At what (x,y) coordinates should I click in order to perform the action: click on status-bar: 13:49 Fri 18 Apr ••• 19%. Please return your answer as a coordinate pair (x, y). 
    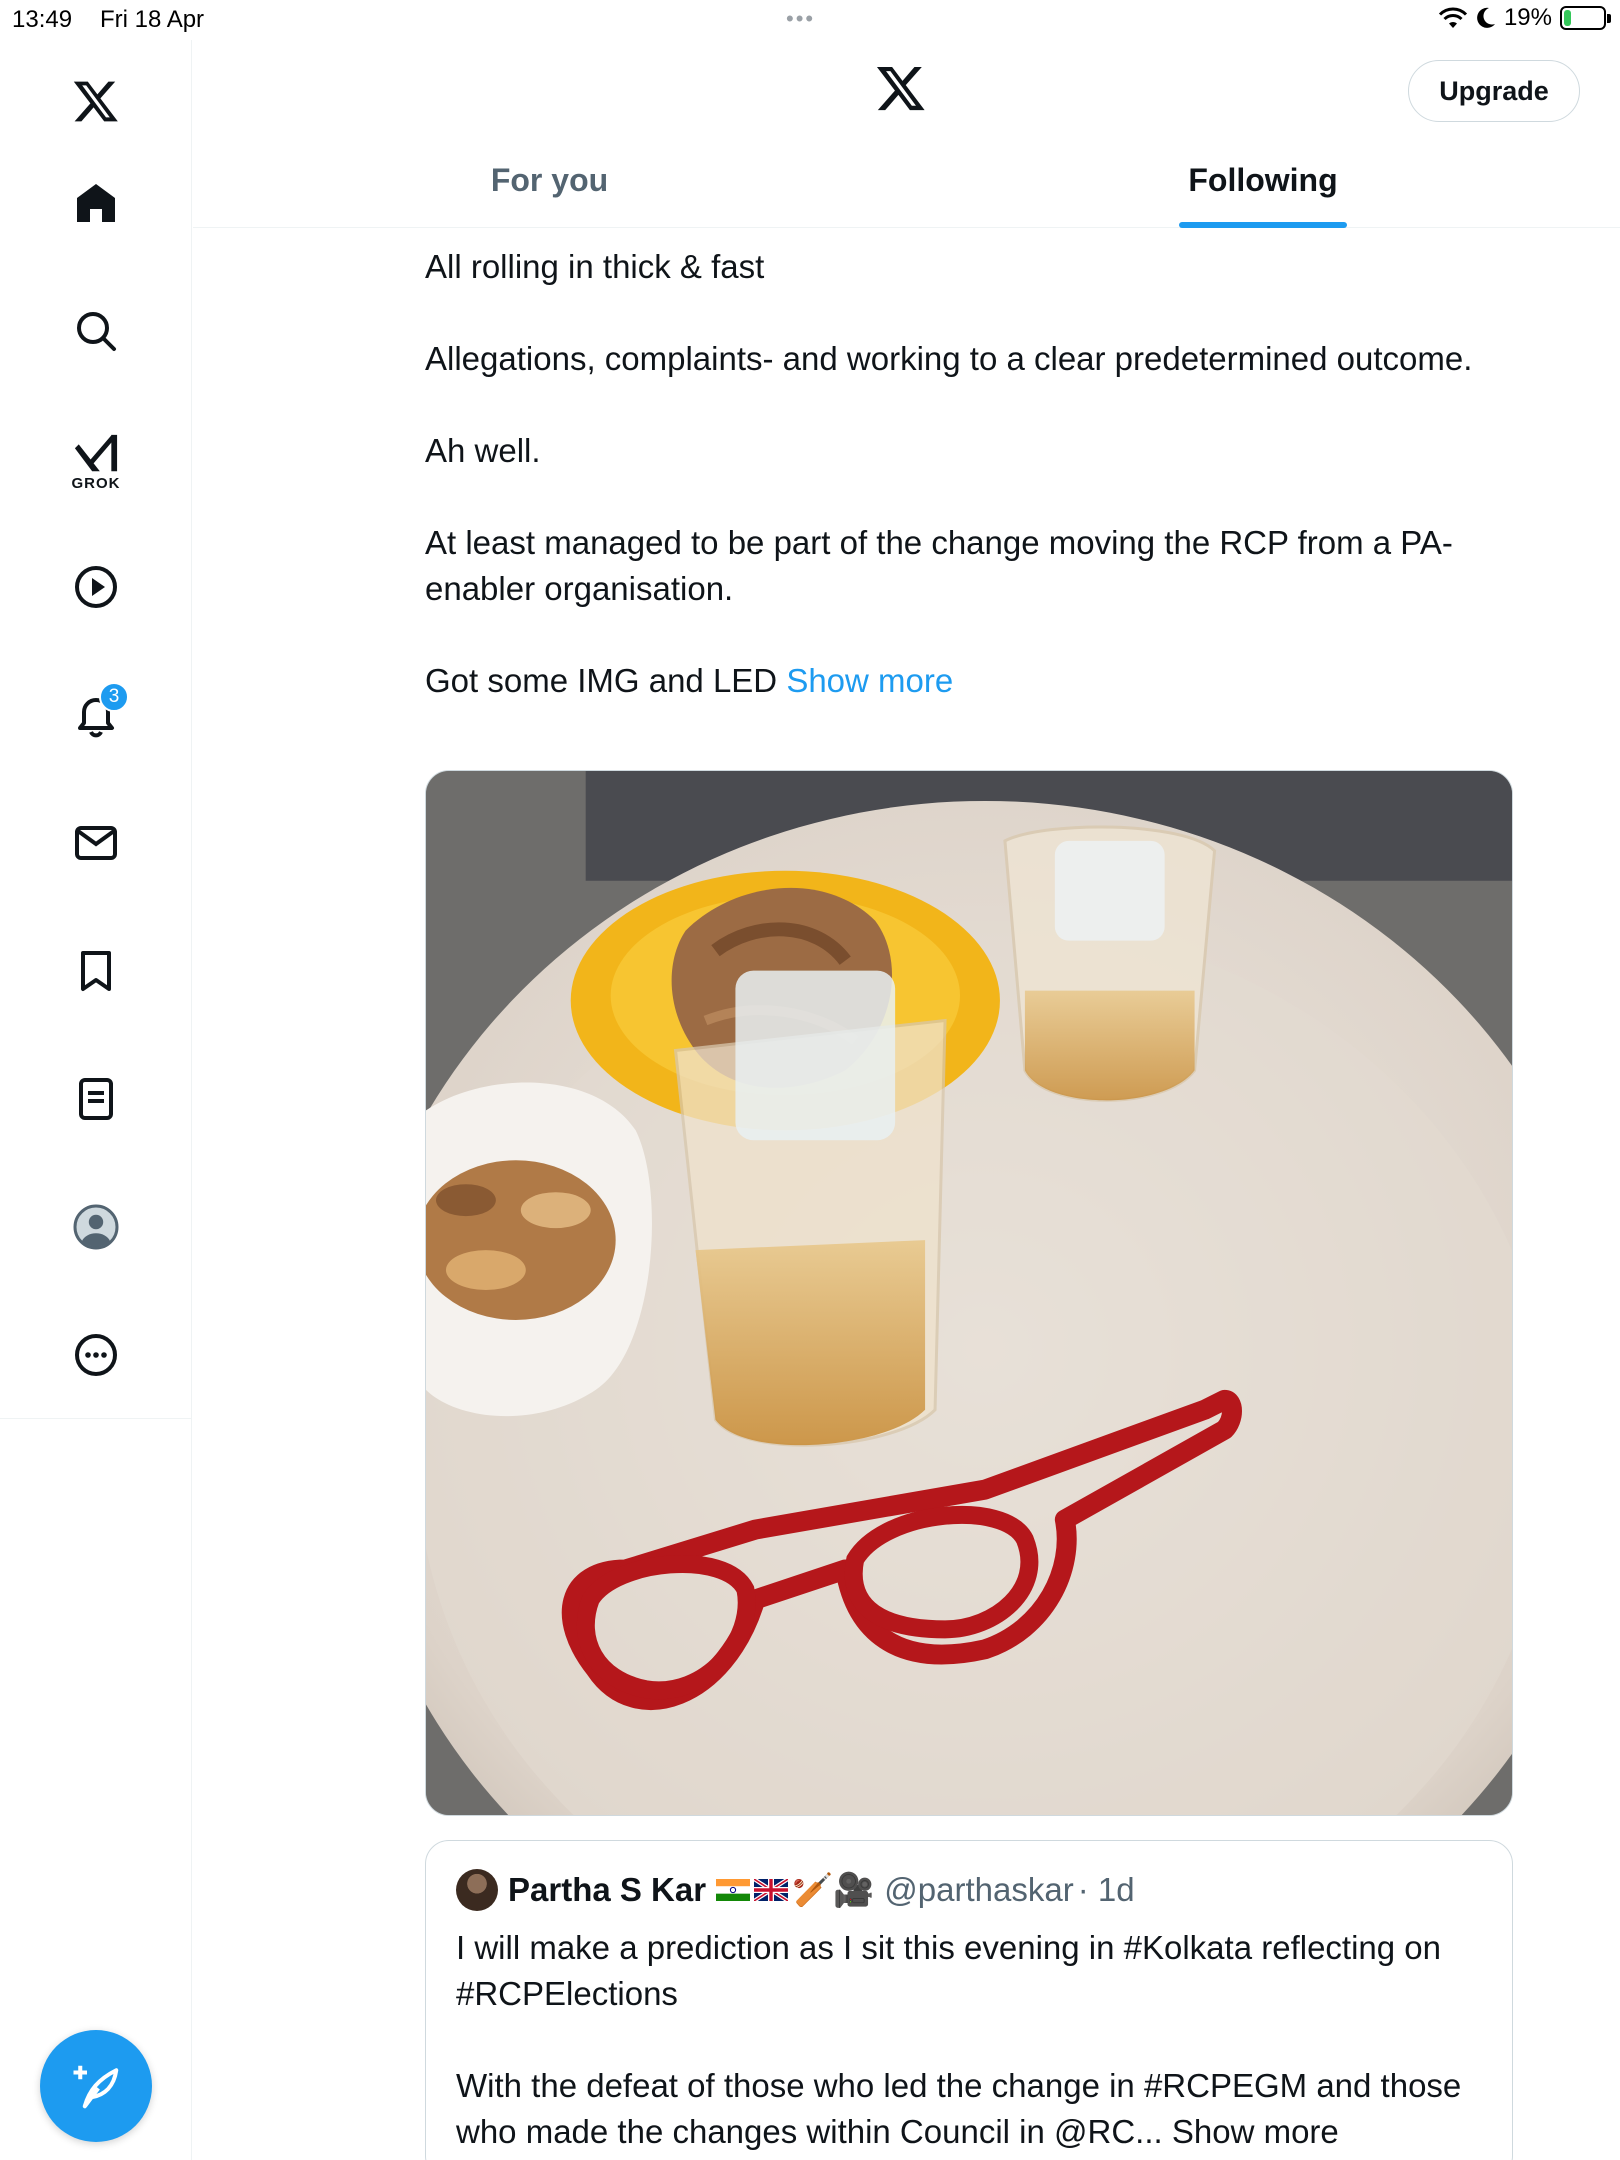
    Looking at the image, I should click on (810, 20).